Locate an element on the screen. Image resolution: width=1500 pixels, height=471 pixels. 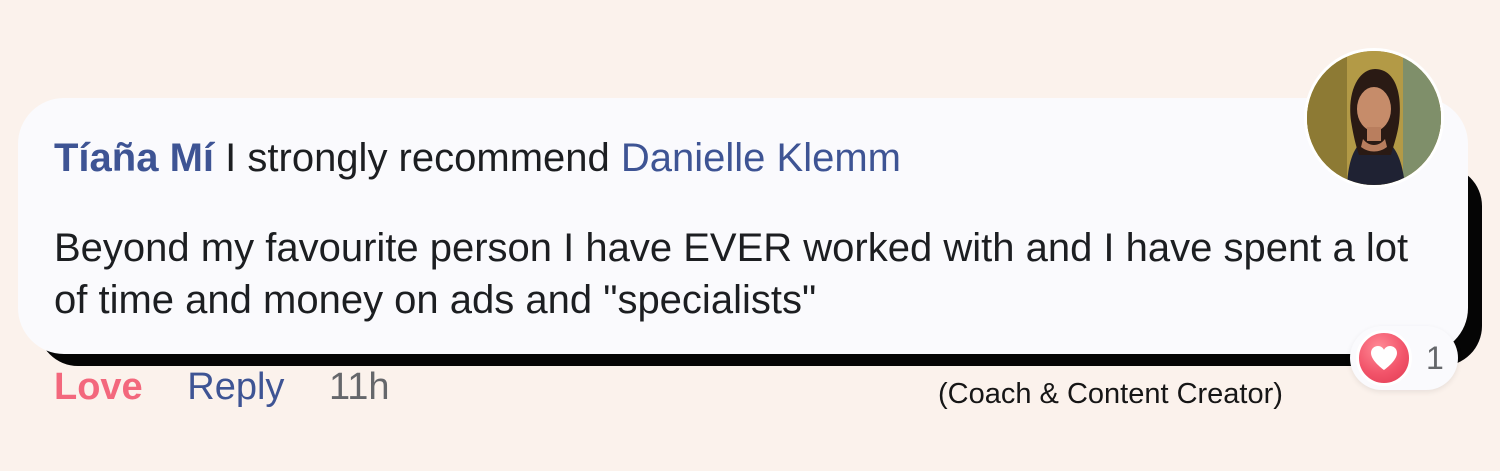
avatar-portrait-image is located at coordinates (1374, 118).